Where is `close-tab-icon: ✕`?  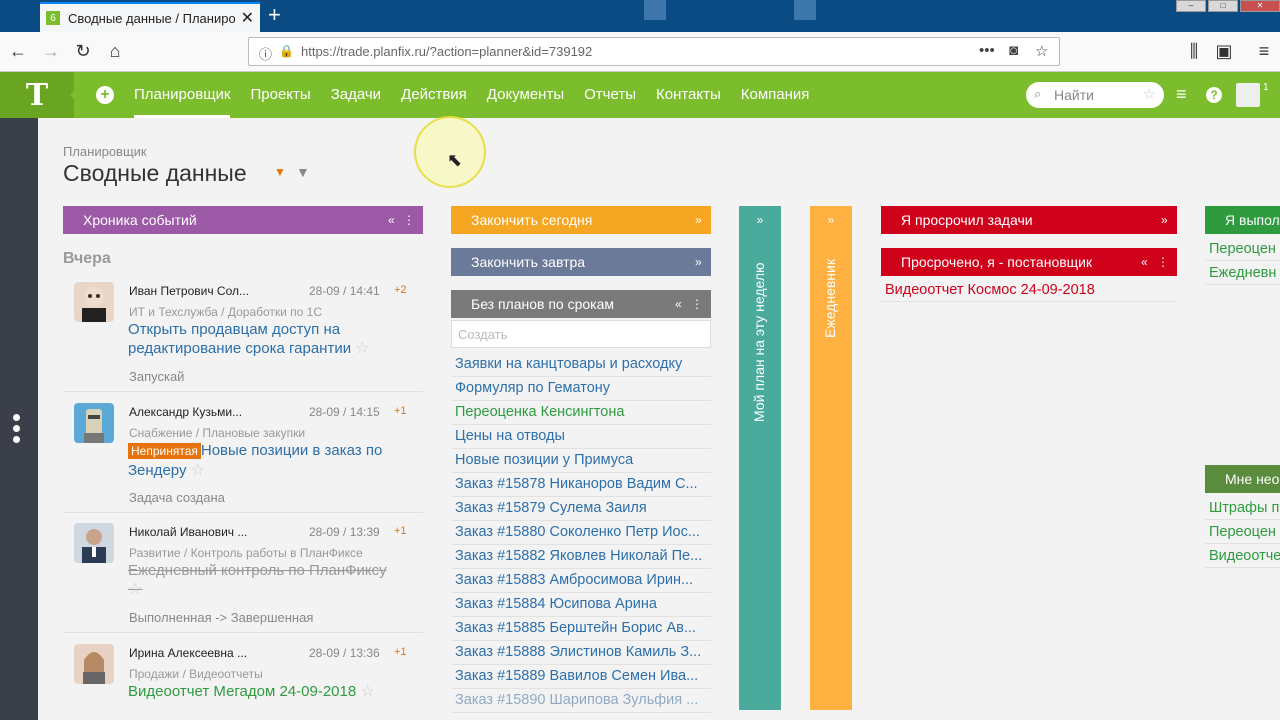 close-tab-icon: ✕ is located at coordinates (247, 18).